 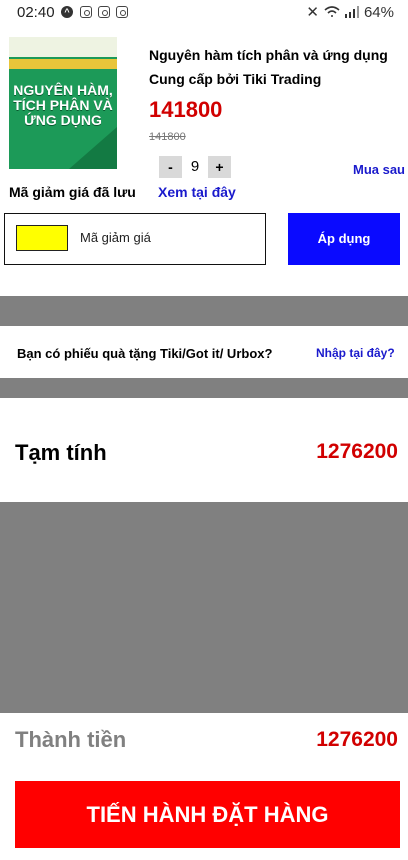 I want to click on status-right: ✕ 64%, so click(x=350, y=12).